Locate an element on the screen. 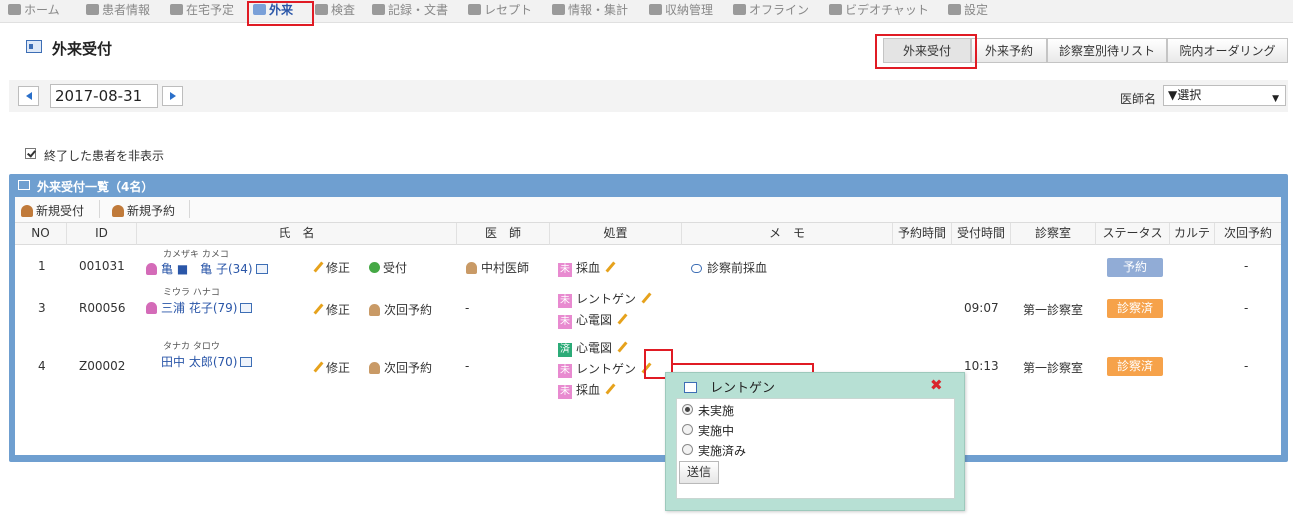 This screenshot has height=528, width=1293. radio-label-done: 実施済み is located at coordinates (722, 451).